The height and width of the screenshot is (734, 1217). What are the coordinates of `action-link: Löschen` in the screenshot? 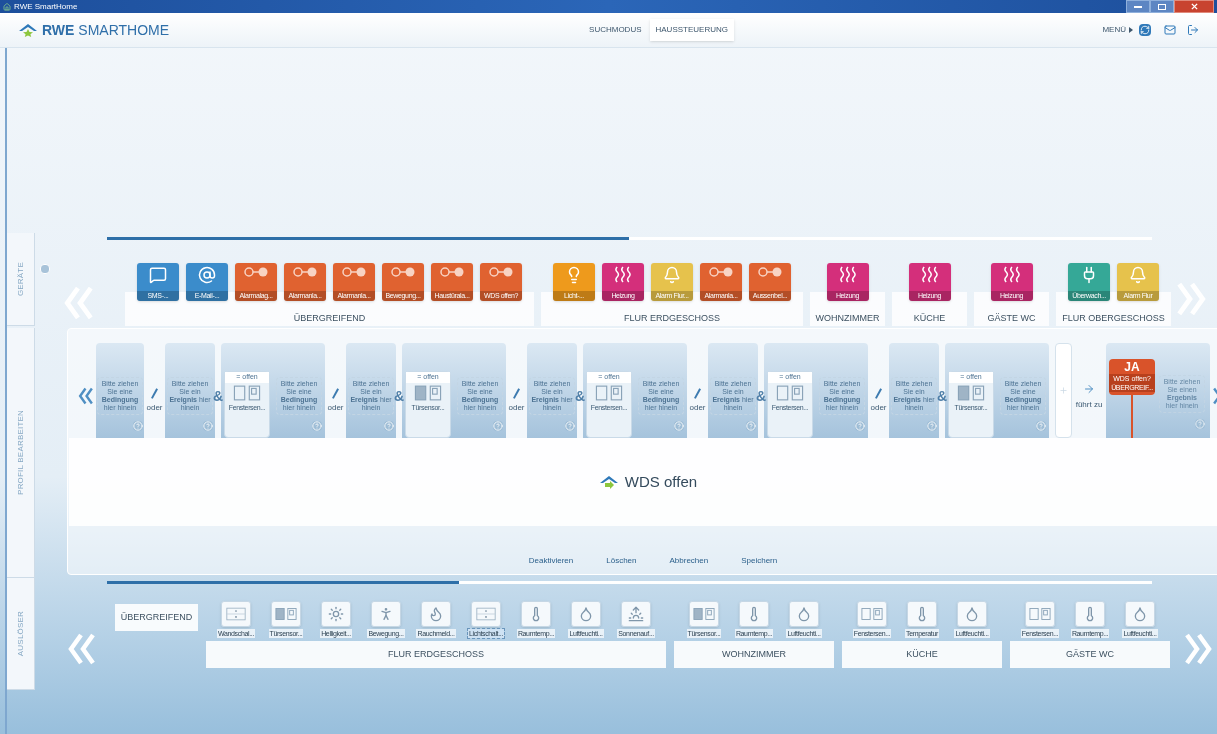 It's located at (621, 561).